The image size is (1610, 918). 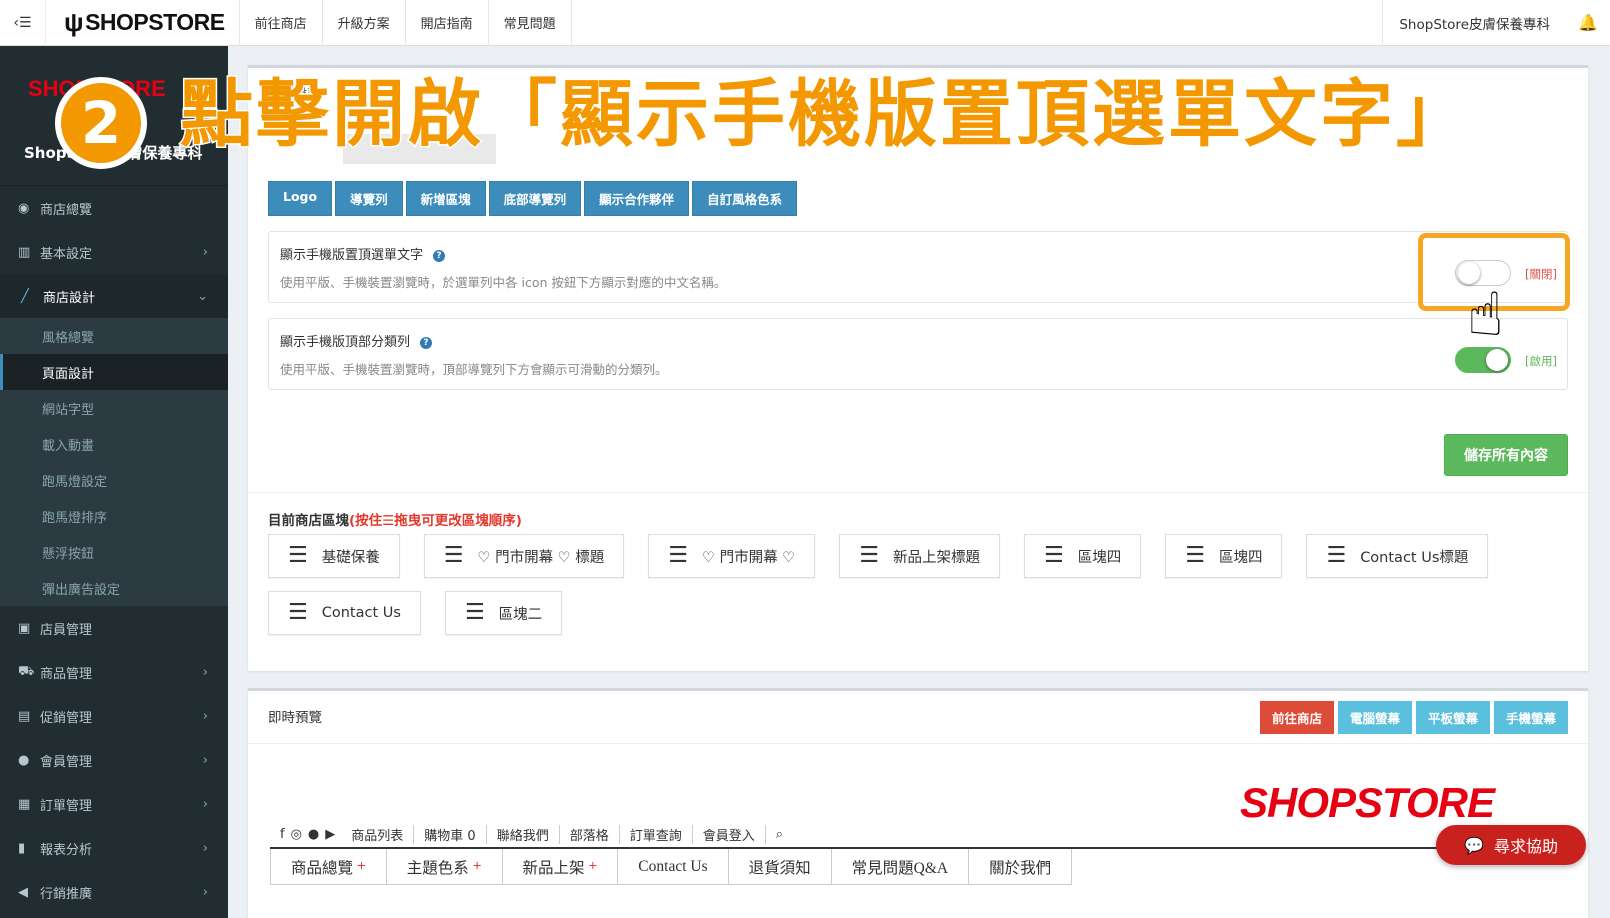 What do you see at coordinates (328, 867) in the screenshot?
I see `preview-menu-item: 商品總覽 +` at bounding box center [328, 867].